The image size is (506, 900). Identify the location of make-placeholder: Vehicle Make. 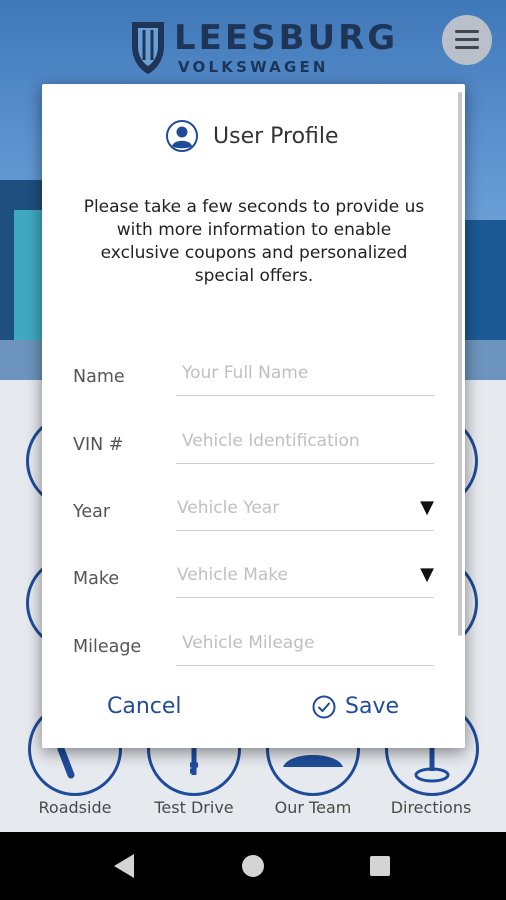
(232, 575).